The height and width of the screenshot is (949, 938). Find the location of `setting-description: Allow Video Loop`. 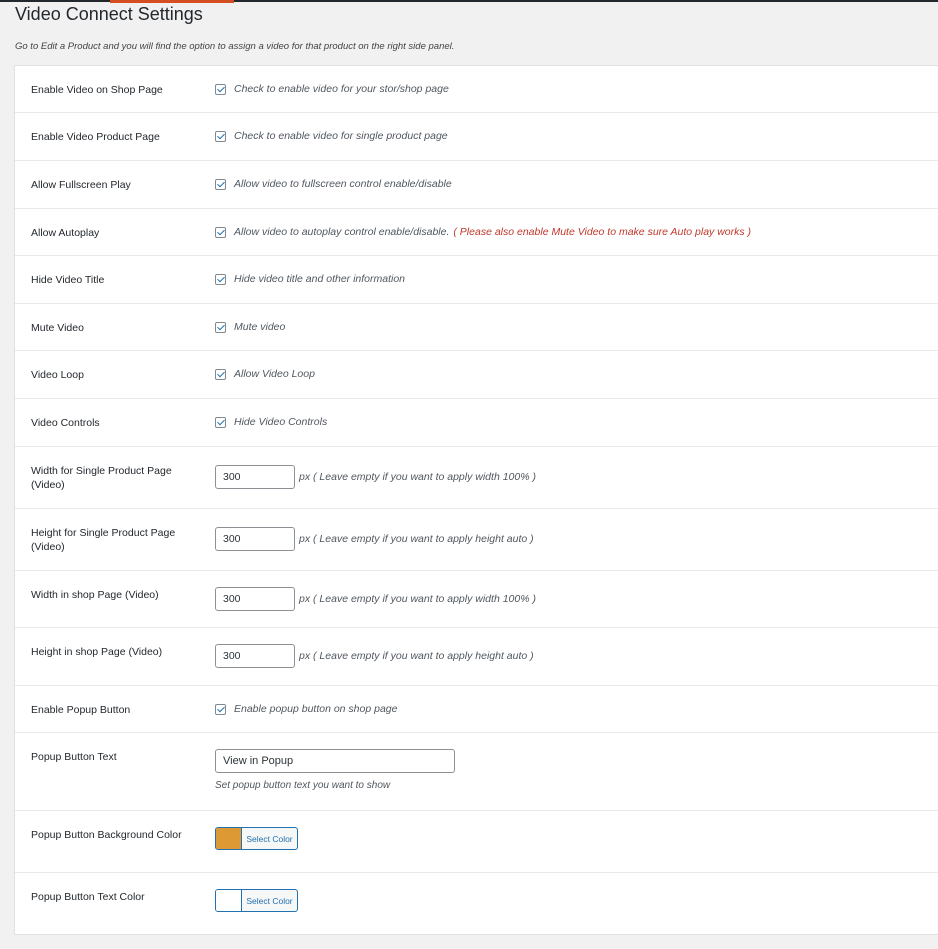

setting-description: Allow Video Loop is located at coordinates (274, 374).